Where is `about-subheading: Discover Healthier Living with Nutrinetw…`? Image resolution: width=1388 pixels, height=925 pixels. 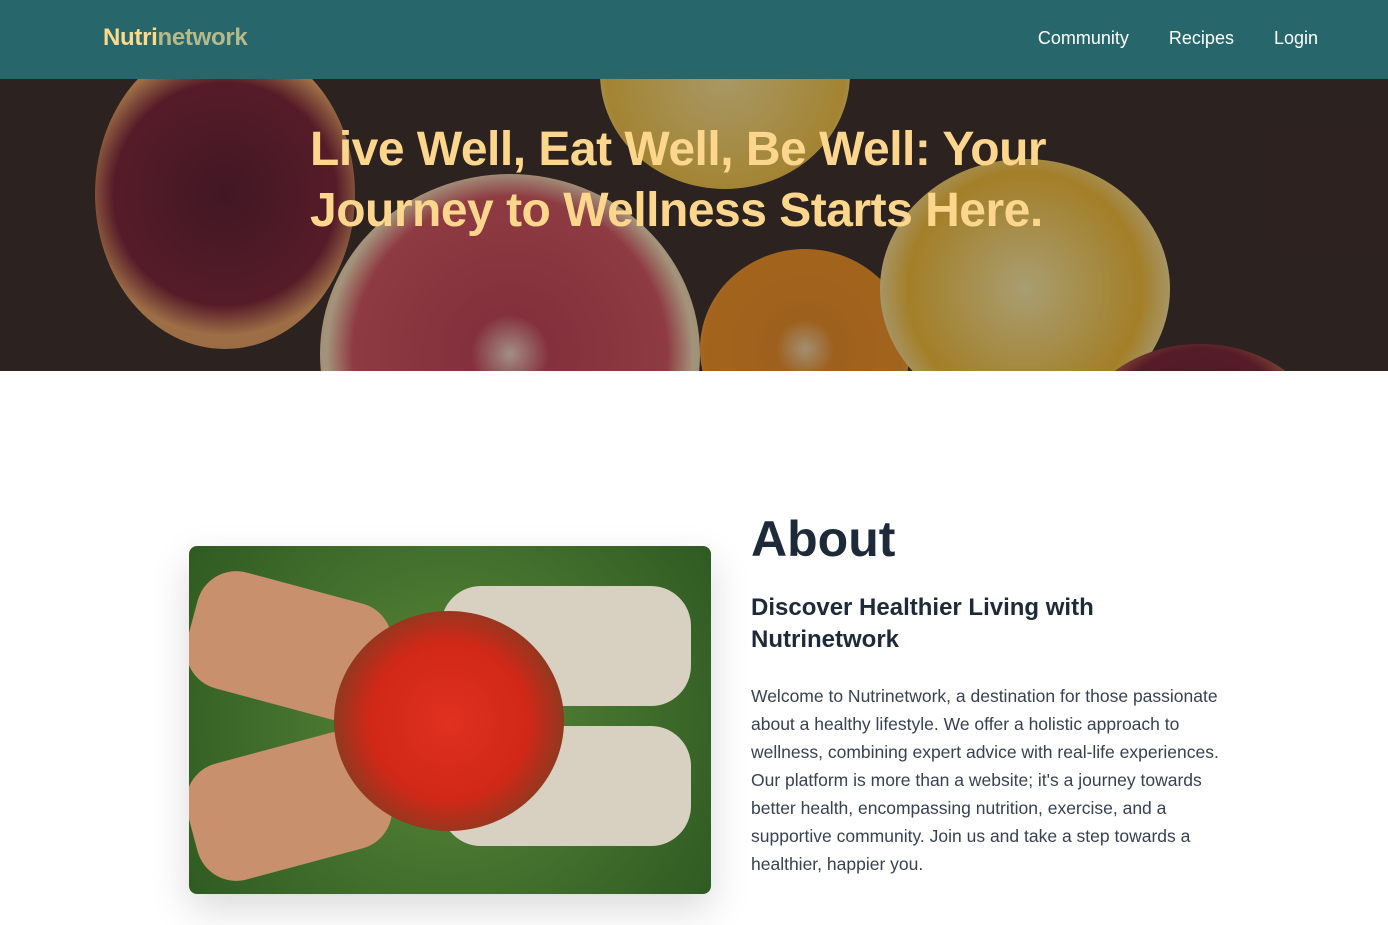 about-subheading: Discover Healthier Living with Nutrinetw… is located at coordinates (922, 623).